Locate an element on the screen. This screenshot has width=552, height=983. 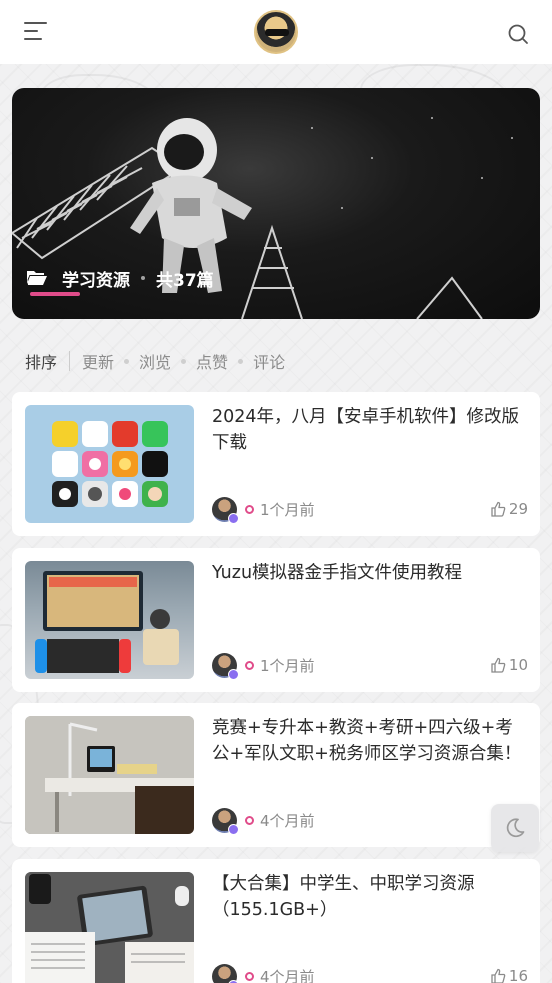
sort-bar: 排序 更新 浏览 点赞 评论 is located at coordinates (276, 361).